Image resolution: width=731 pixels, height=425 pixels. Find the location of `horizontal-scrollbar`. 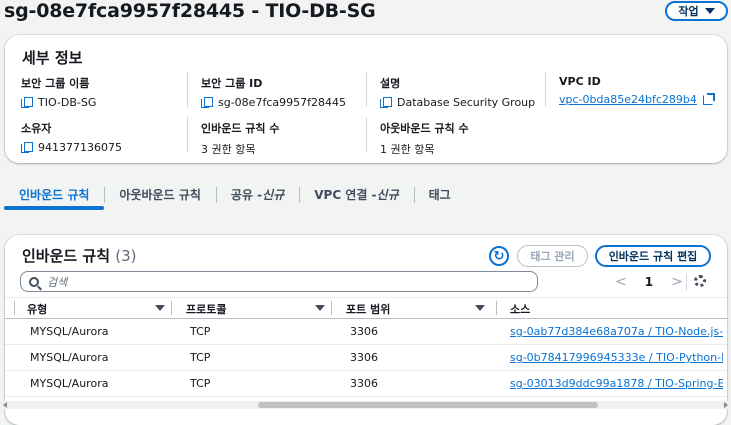

horizontal-scrollbar is located at coordinates (365, 405).